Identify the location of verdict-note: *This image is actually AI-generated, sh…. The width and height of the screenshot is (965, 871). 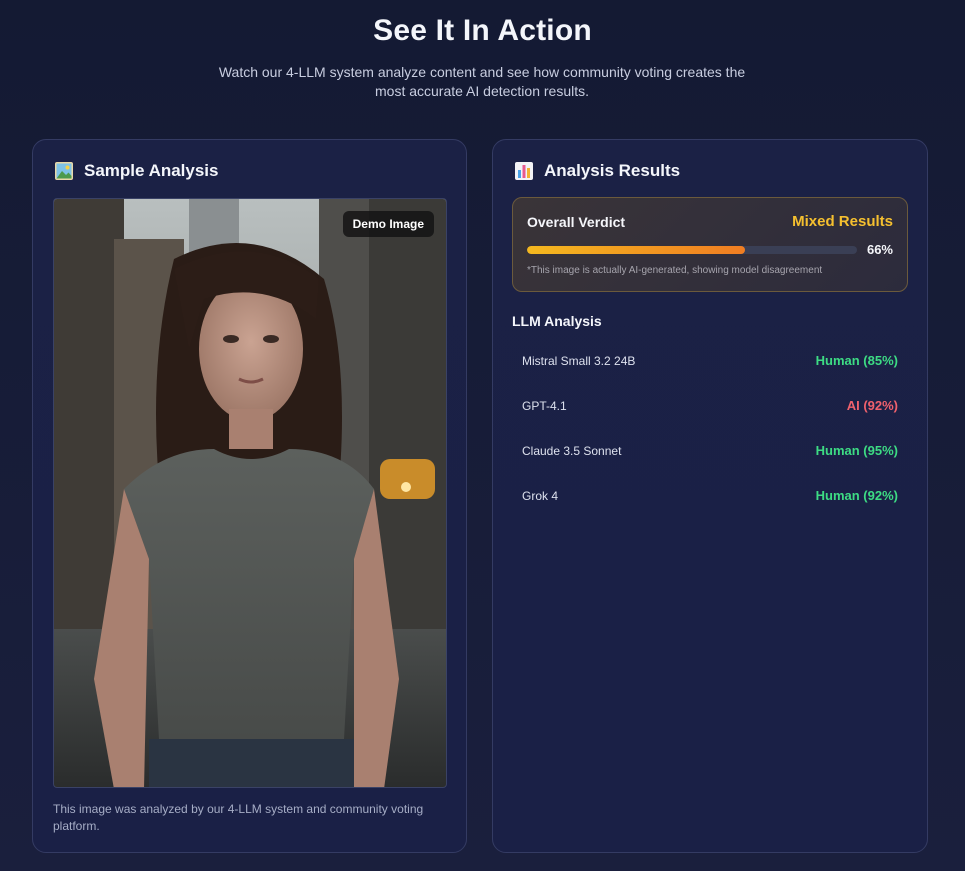
(675, 270).